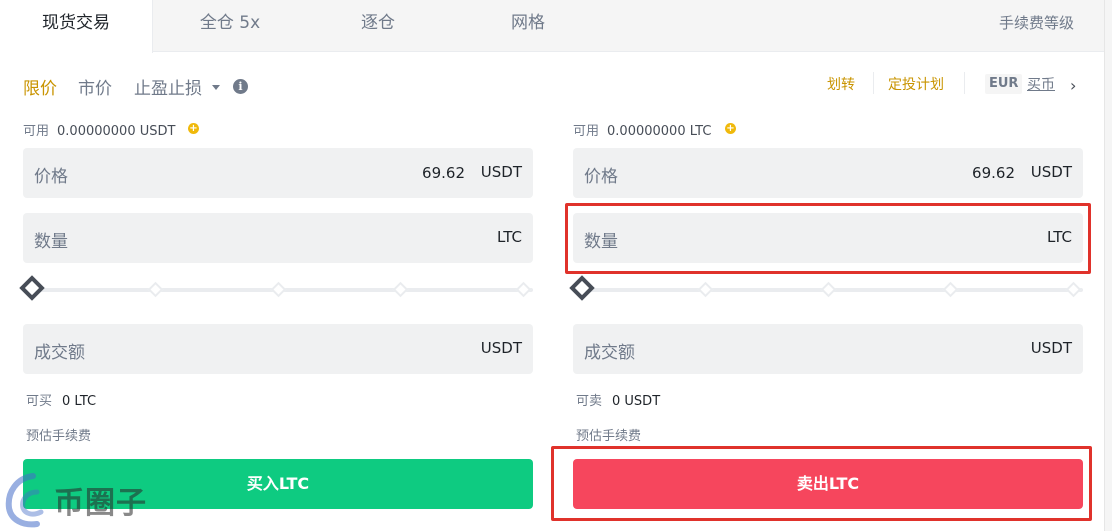 The image size is (1112, 531). I want to click on sell-amount-slider, so click(826, 288).